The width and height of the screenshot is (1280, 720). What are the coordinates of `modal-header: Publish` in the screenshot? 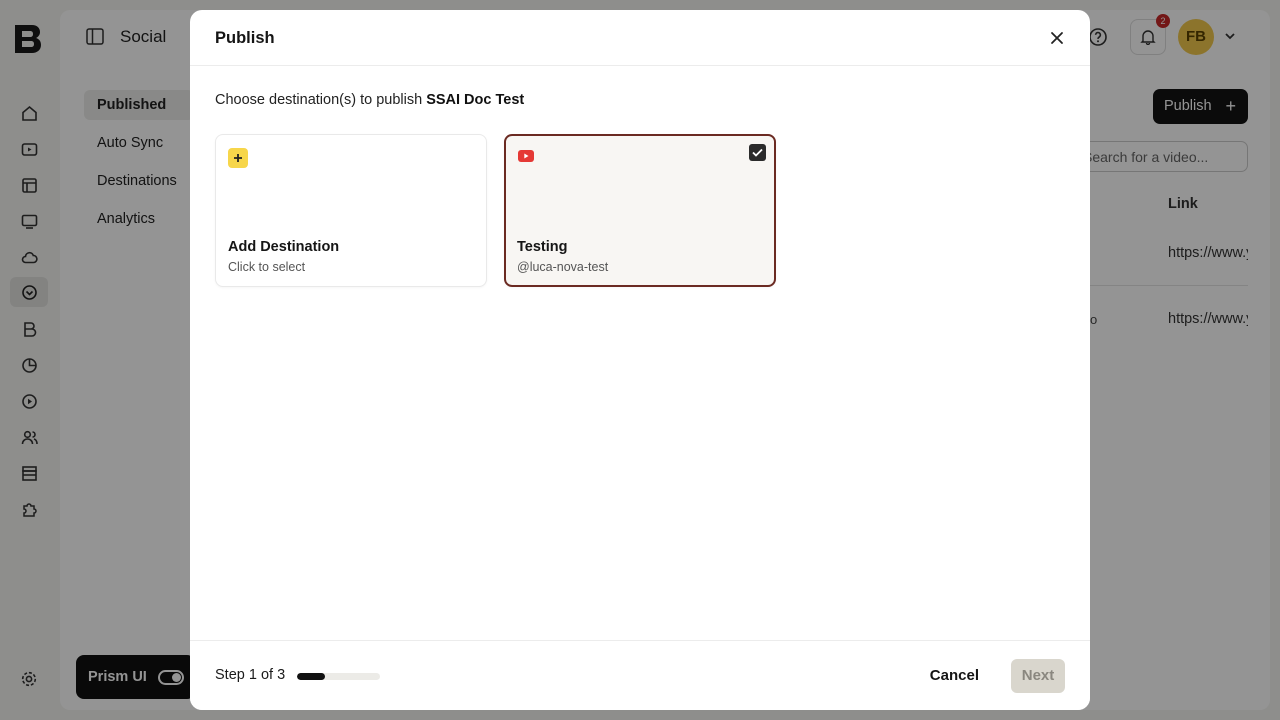 It's located at (640, 38).